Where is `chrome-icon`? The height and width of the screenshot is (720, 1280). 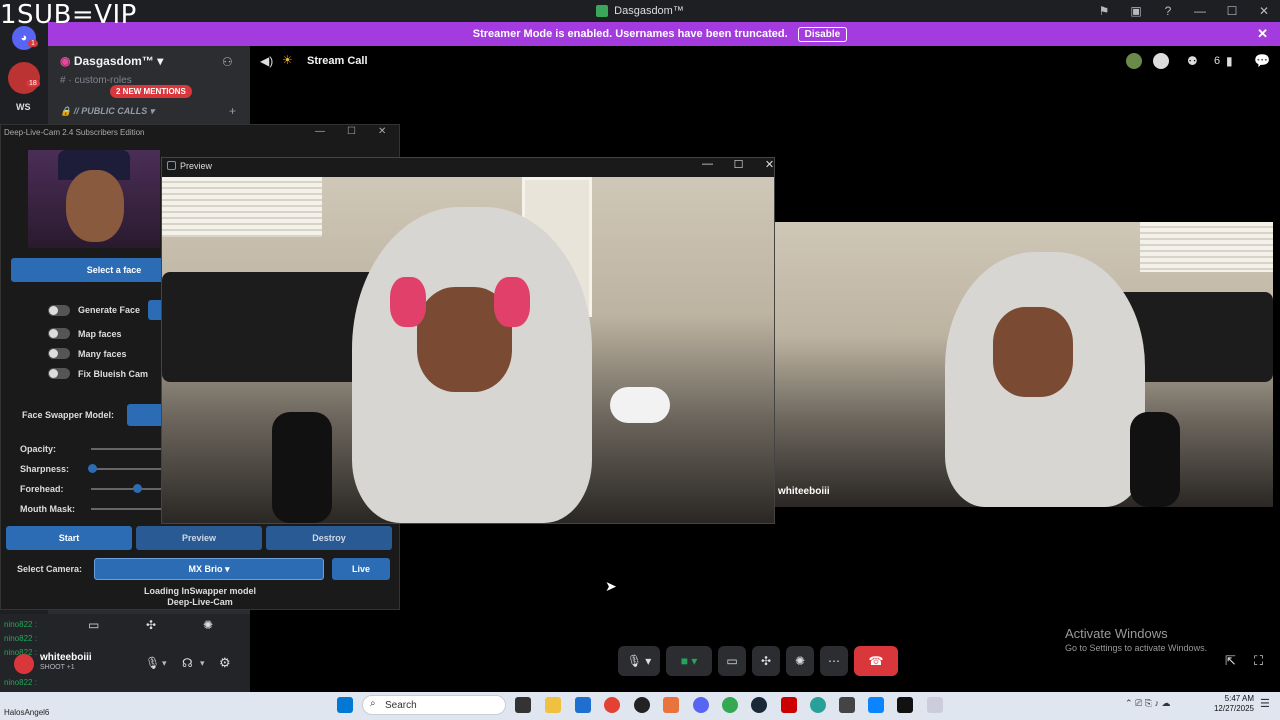
chrome-icon is located at coordinates (612, 705).